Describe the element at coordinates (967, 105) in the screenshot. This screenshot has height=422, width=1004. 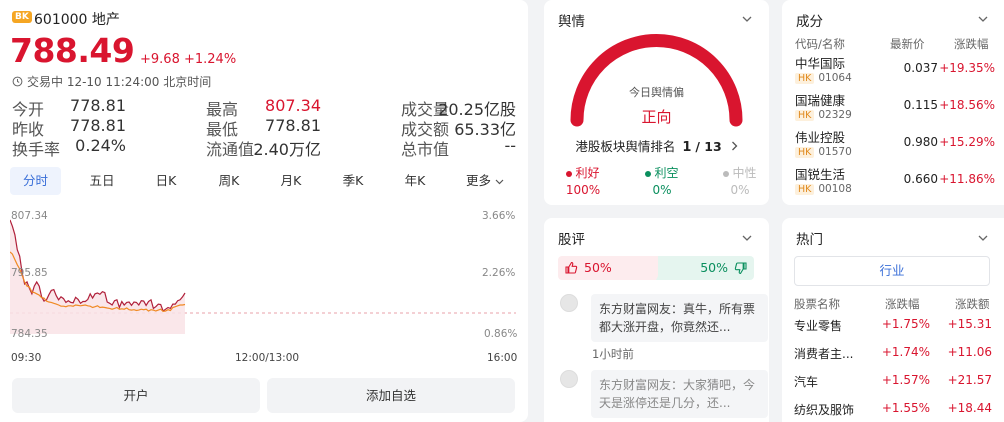
I see `constituent-change: +18.56%` at that location.